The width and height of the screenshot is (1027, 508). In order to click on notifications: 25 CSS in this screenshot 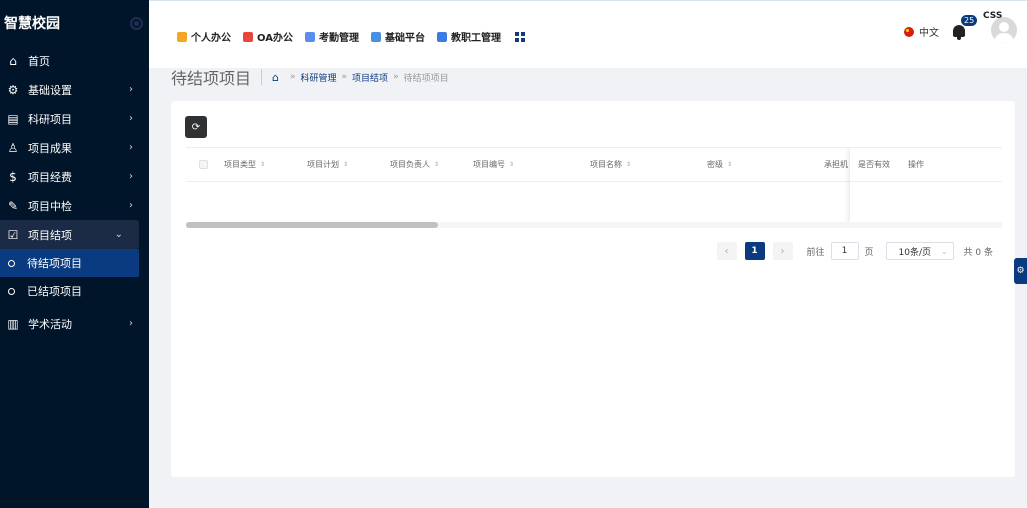, I will do `click(977, 25)`.